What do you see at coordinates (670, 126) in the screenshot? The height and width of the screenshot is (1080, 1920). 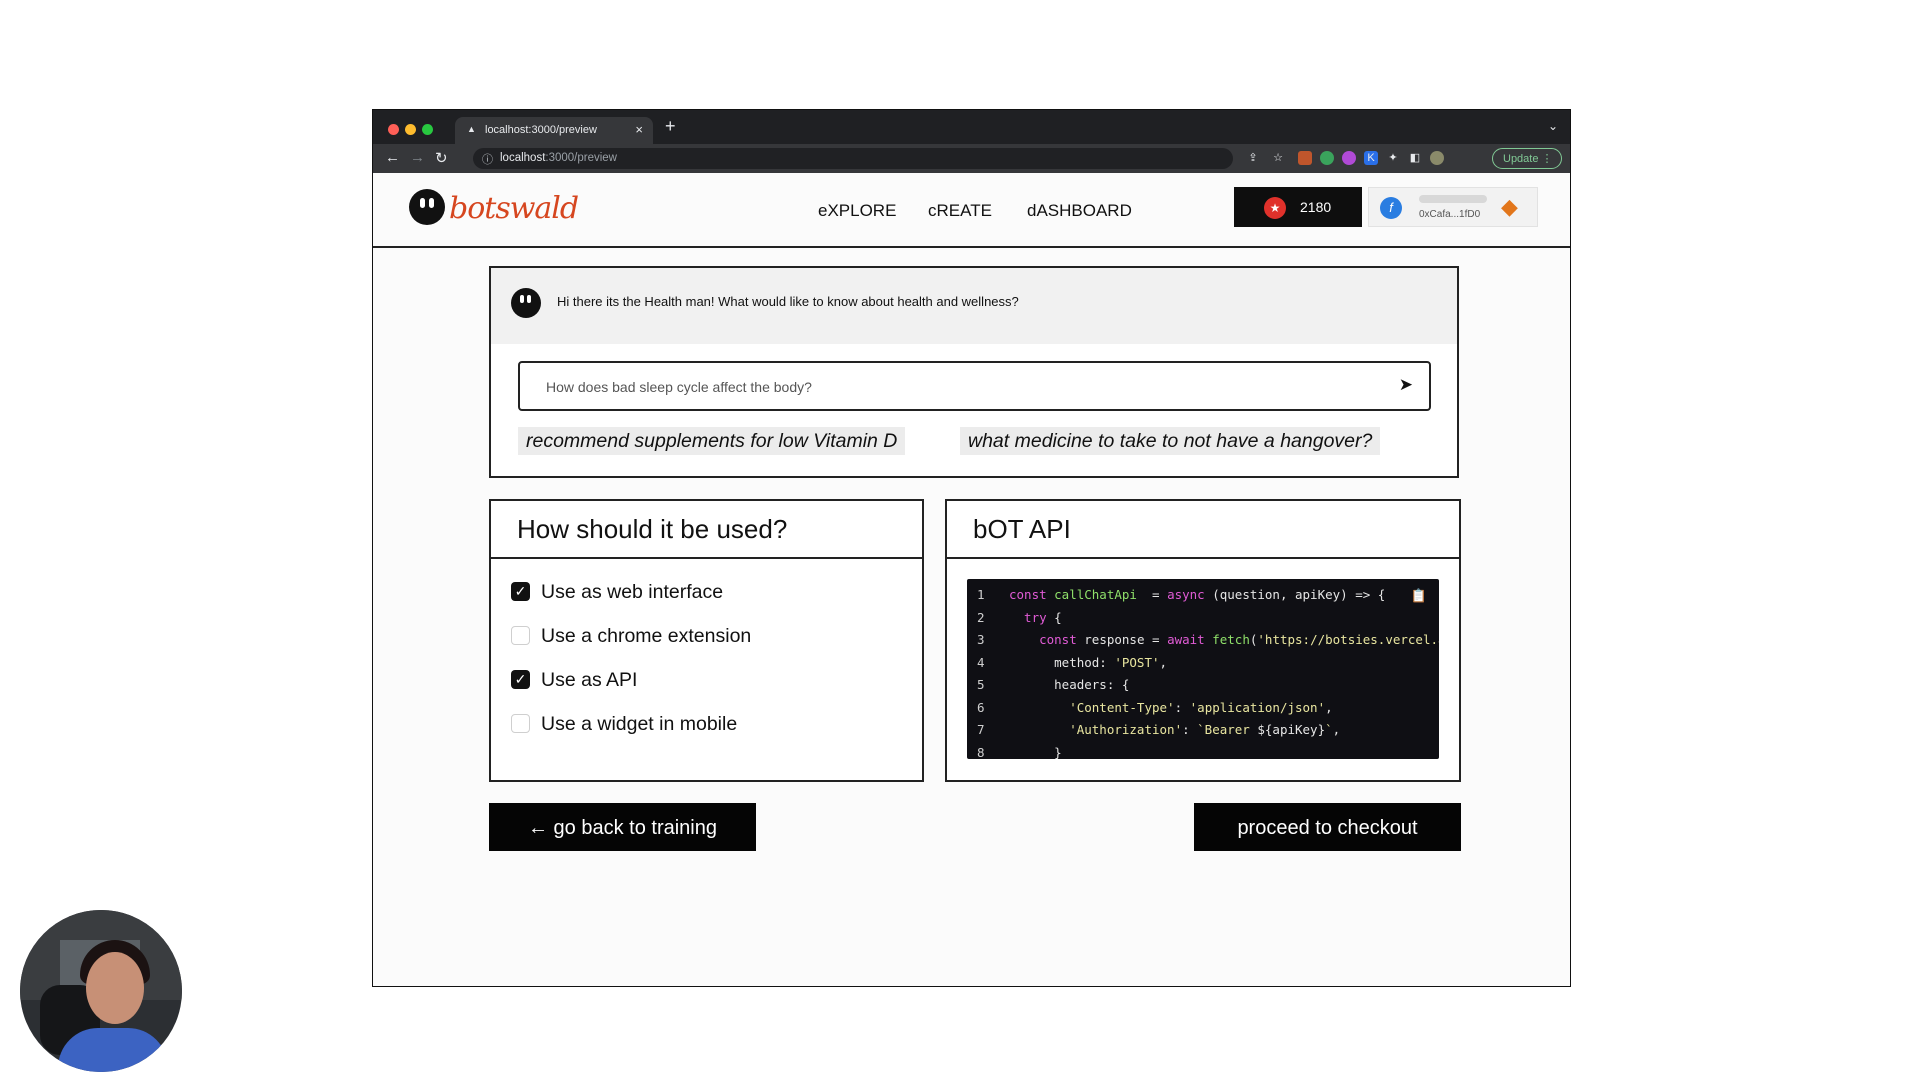 I see `new-tab-button: +` at bounding box center [670, 126].